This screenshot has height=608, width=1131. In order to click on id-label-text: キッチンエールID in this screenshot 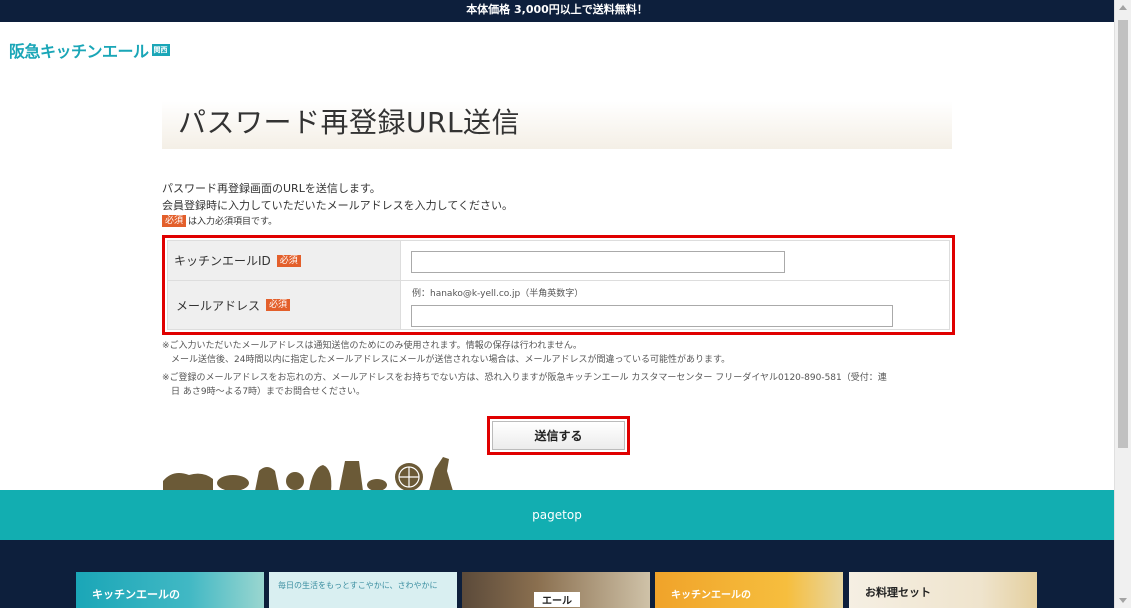, I will do `click(222, 261)`.